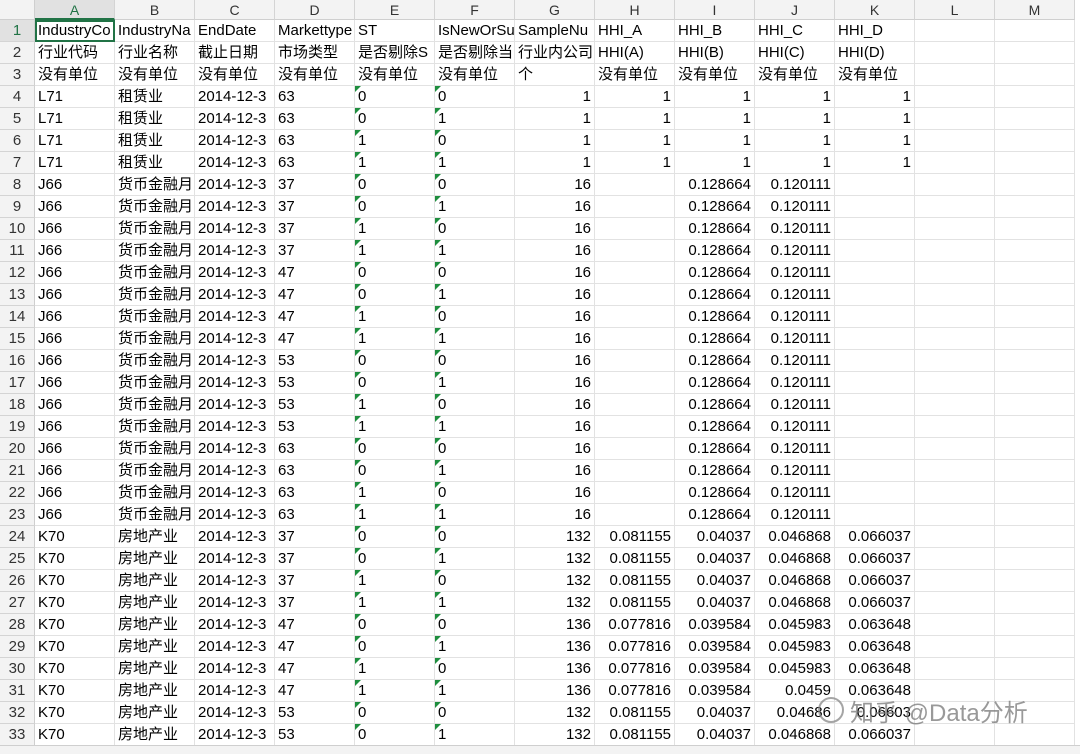 The height and width of the screenshot is (754, 1080). Describe the element at coordinates (235, 53) in the screenshot. I see `table-cell: 截止日期` at that location.